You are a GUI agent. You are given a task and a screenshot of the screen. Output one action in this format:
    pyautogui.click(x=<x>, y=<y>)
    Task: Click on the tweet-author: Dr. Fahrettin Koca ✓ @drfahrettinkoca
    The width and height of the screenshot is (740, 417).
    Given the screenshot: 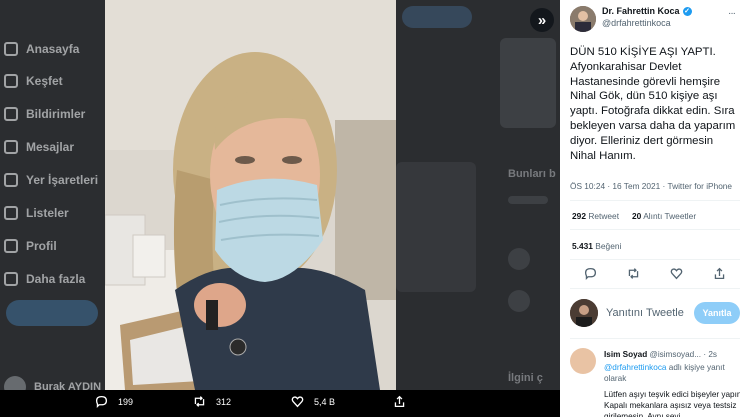 What is the action you would take?
    pyautogui.click(x=631, y=19)
    